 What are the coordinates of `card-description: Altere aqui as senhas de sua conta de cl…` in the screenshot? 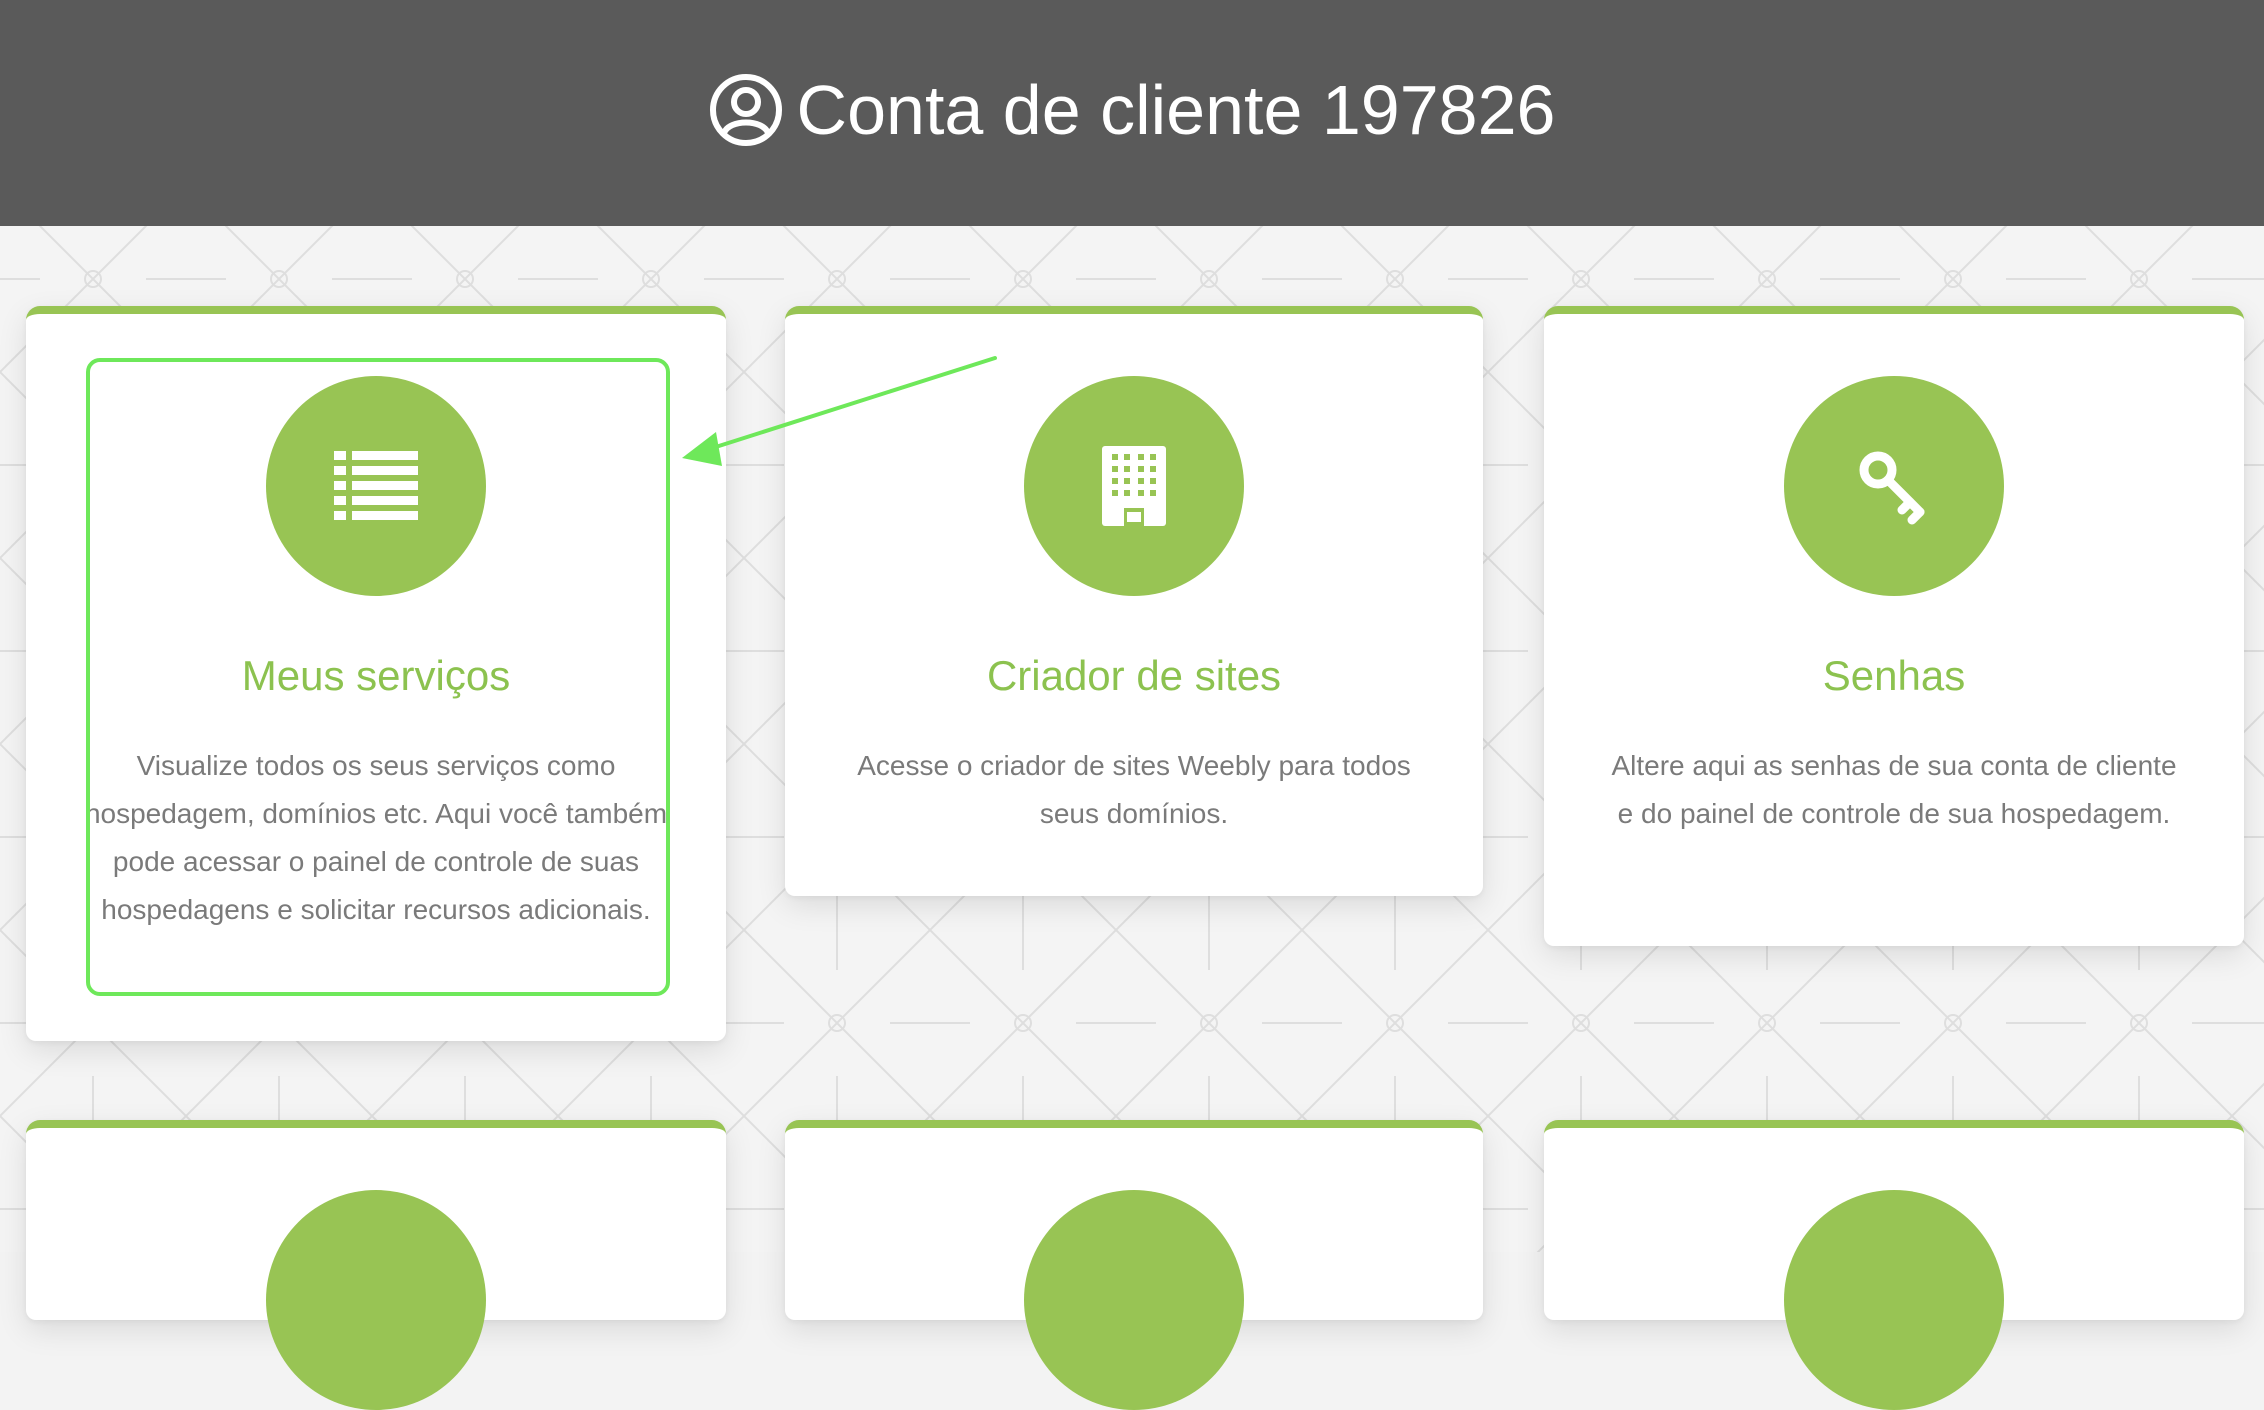 It's located at (1894, 789).